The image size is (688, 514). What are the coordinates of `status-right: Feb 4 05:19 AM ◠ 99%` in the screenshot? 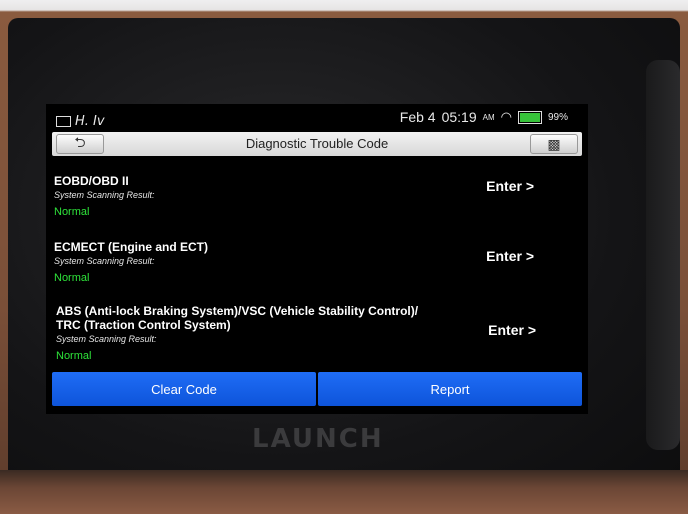 It's located at (484, 117).